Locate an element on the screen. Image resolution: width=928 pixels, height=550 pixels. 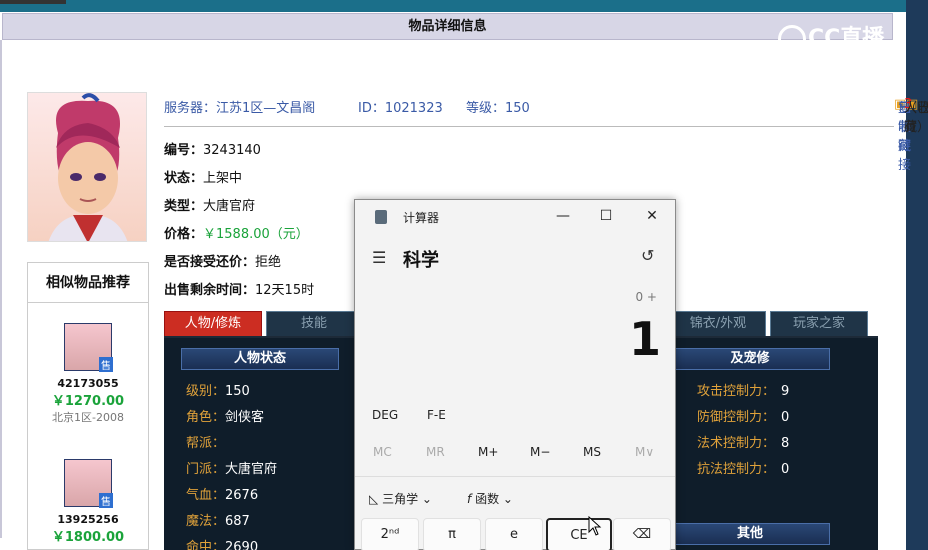
item-price-row: 价格：￥1588.00（元） is located at coordinates (236, 234).